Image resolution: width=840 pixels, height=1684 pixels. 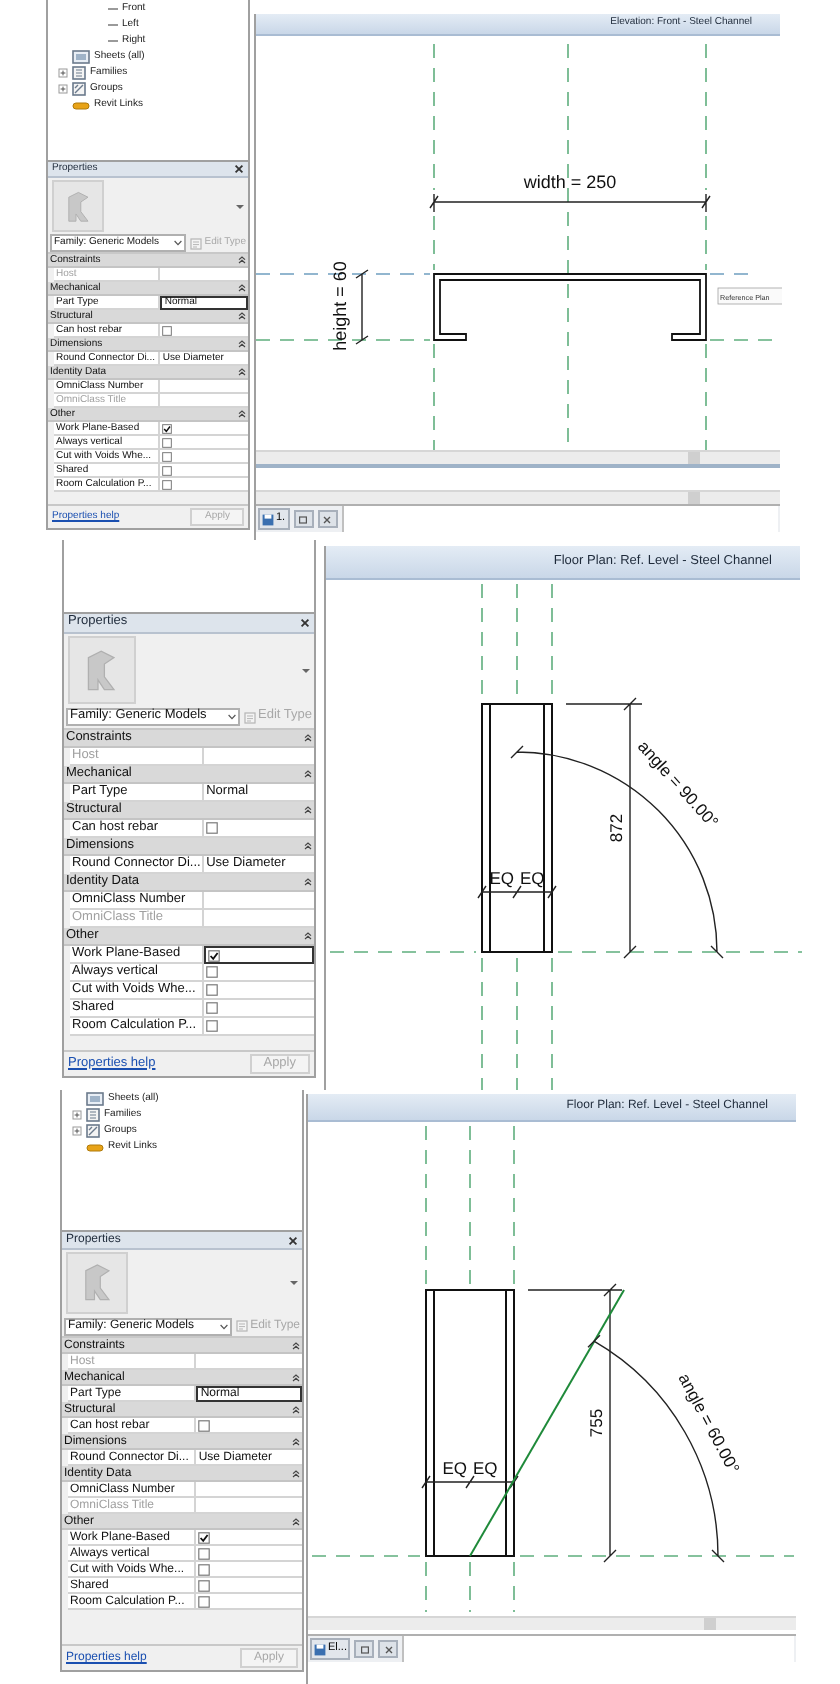 What do you see at coordinates (259, 955) in the screenshot?
I see `property-value` at bounding box center [259, 955].